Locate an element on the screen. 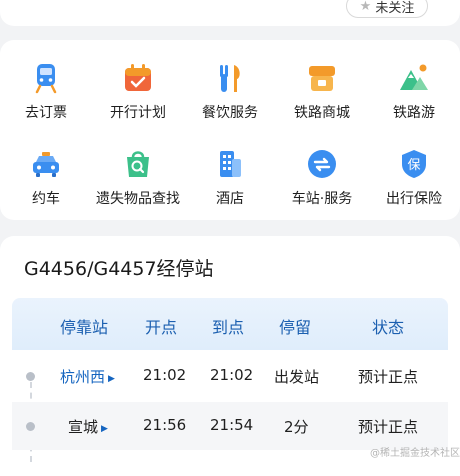  table-row: 宣城 ▶ 21:56 21:54 2分 预计正点 is located at coordinates (230, 426).